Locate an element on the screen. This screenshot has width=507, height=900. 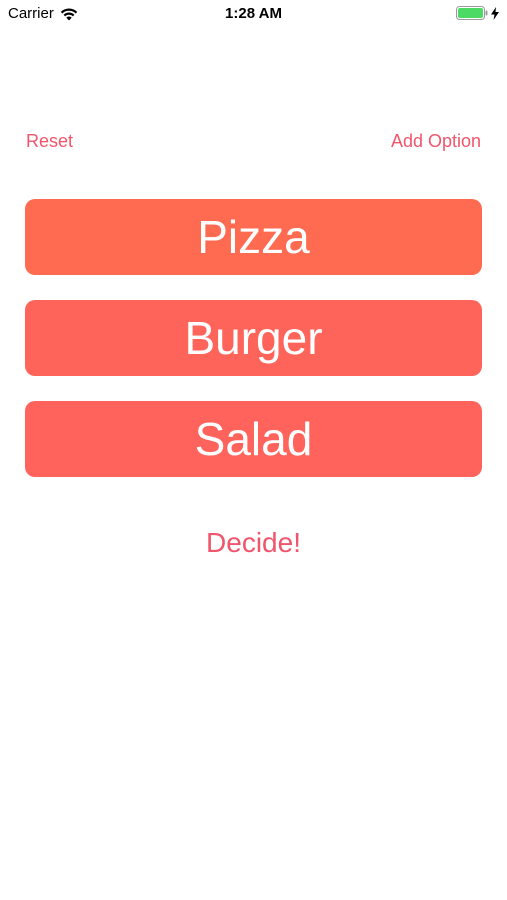
battery-indicator is located at coordinates (477, 13).